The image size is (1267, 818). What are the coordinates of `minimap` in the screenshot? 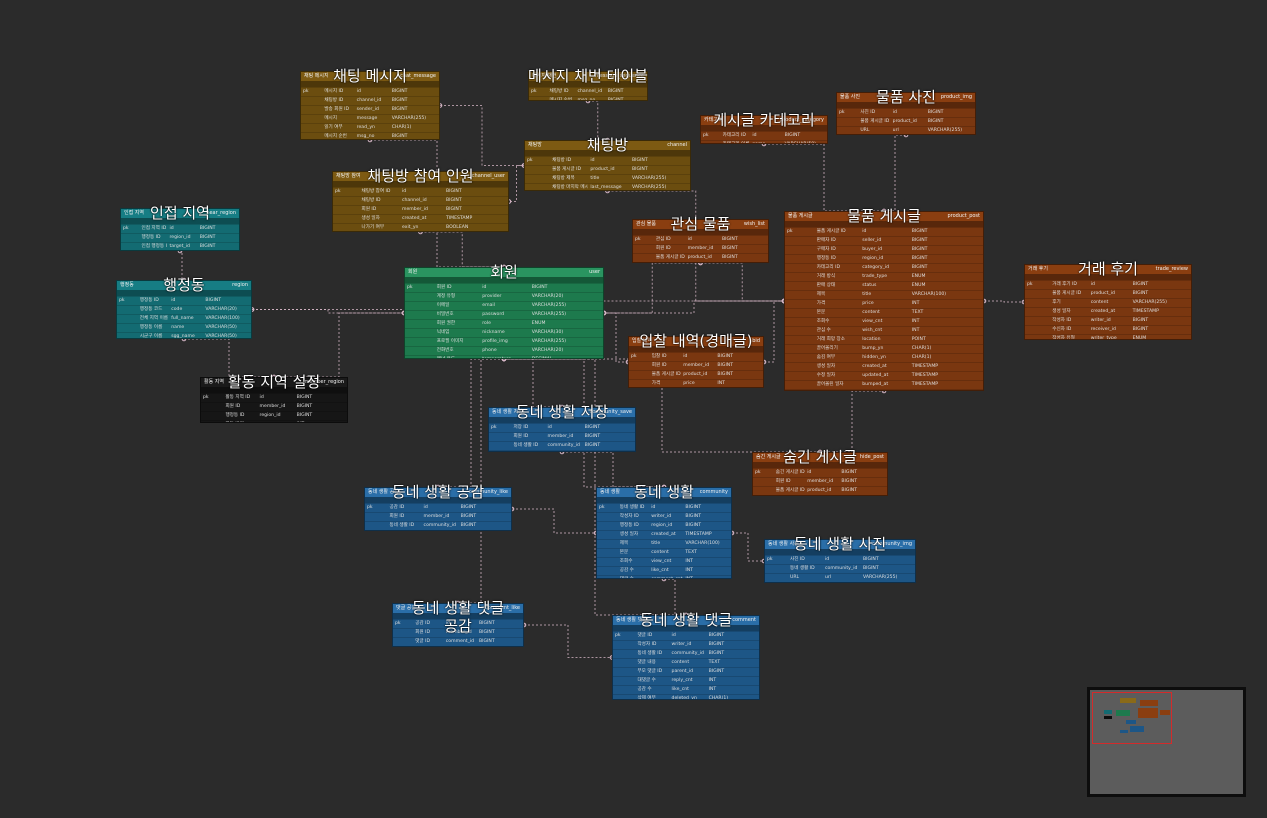 It's located at (1166, 742).